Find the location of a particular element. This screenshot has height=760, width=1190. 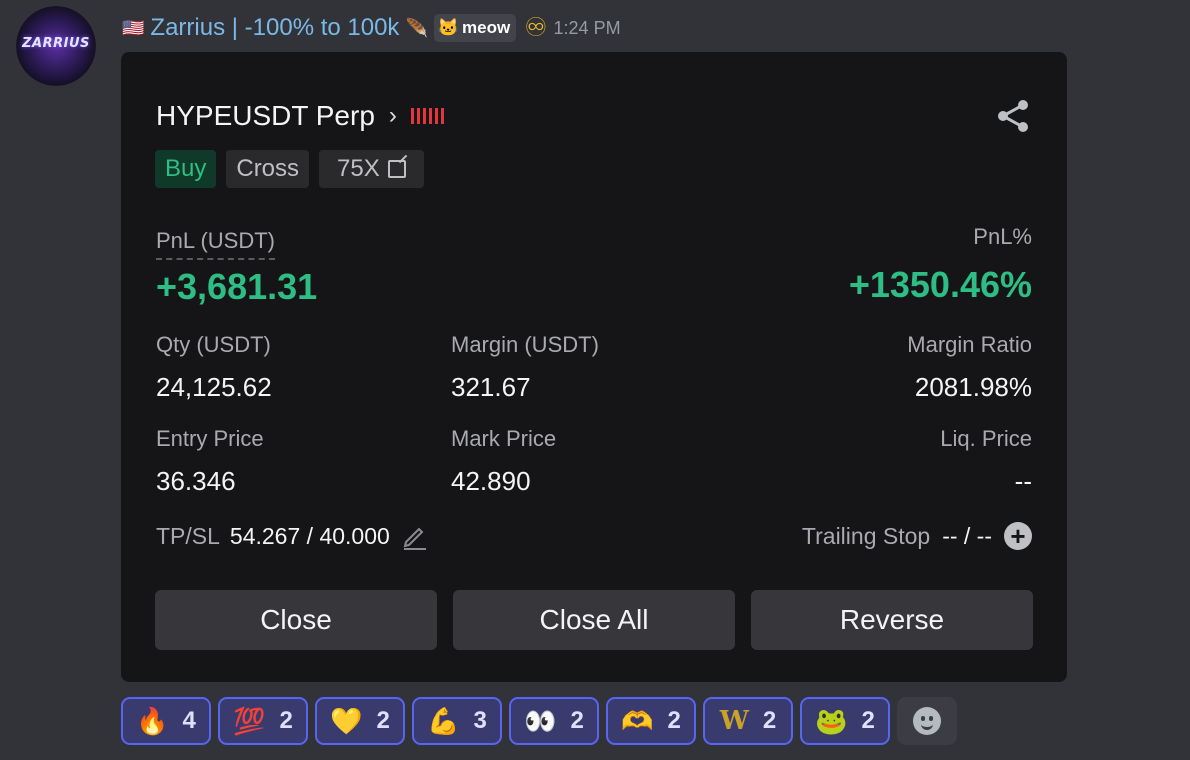

reaction-heart: 💛 2 is located at coordinates (360, 721).